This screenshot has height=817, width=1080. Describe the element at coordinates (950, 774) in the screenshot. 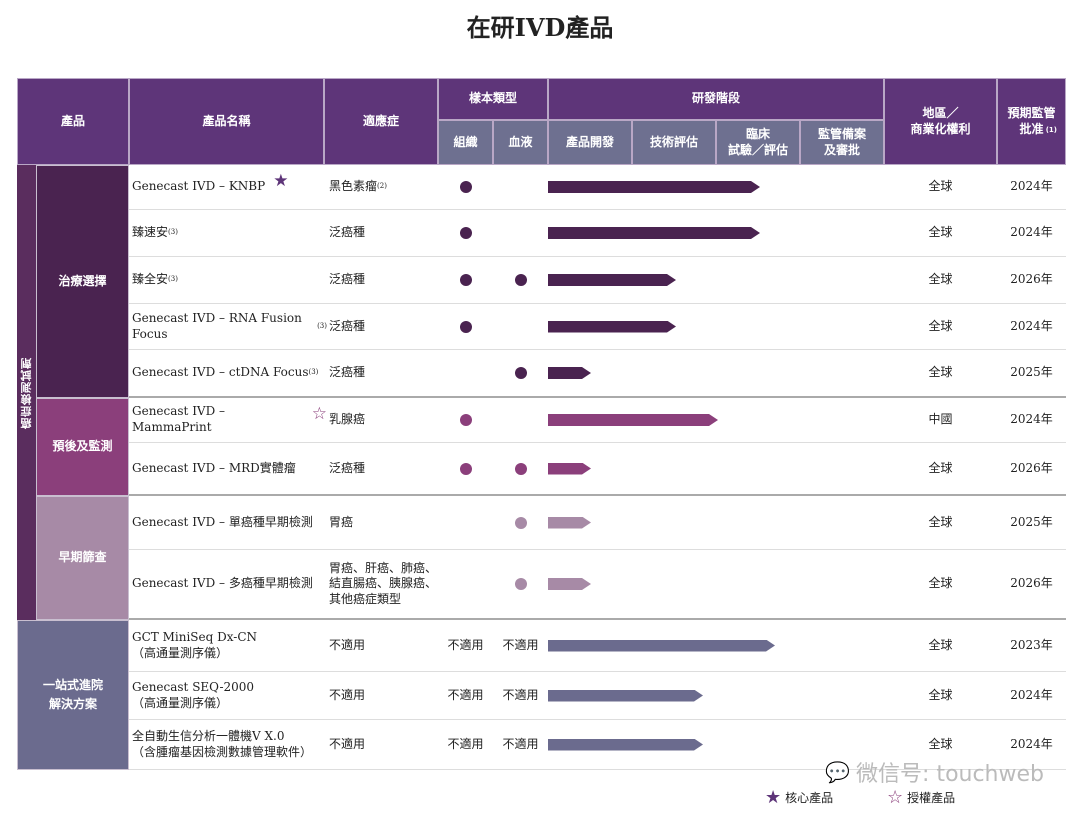

I see `watermark-text: 微信号: touchweb` at that location.